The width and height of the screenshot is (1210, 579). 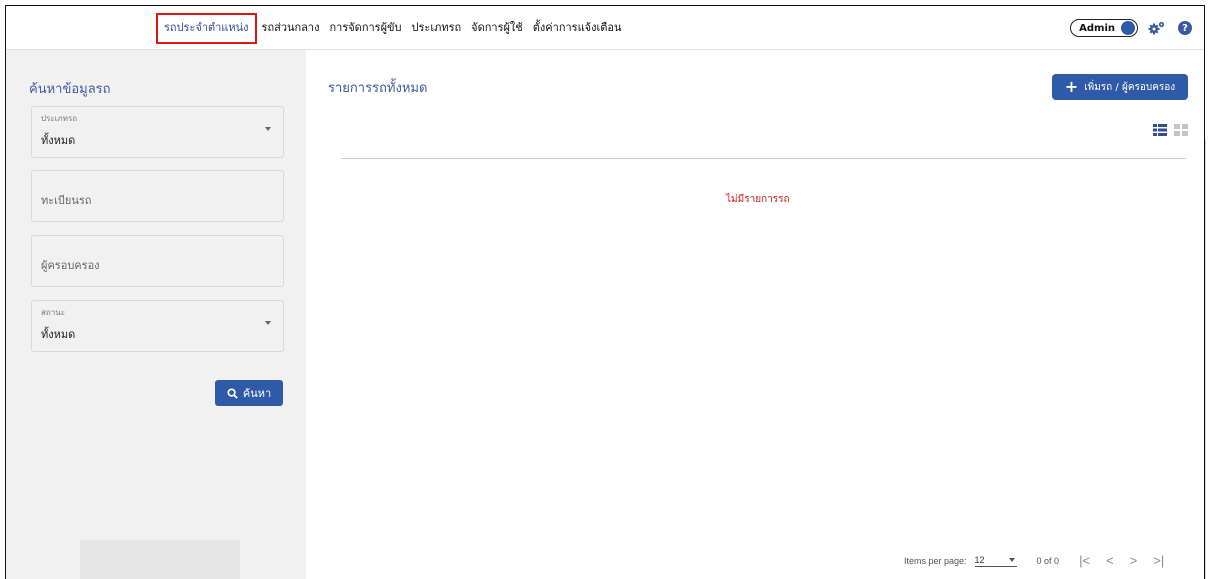 I want to click on help-icon: ?, so click(x=1185, y=28).